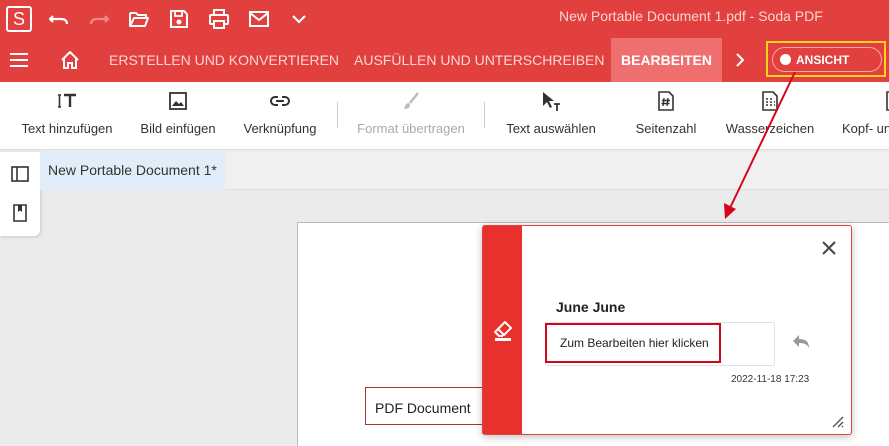 Image resolution: width=889 pixels, height=446 pixels. What do you see at coordinates (801, 341) in the screenshot?
I see `reply-icon` at bounding box center [801, 341].